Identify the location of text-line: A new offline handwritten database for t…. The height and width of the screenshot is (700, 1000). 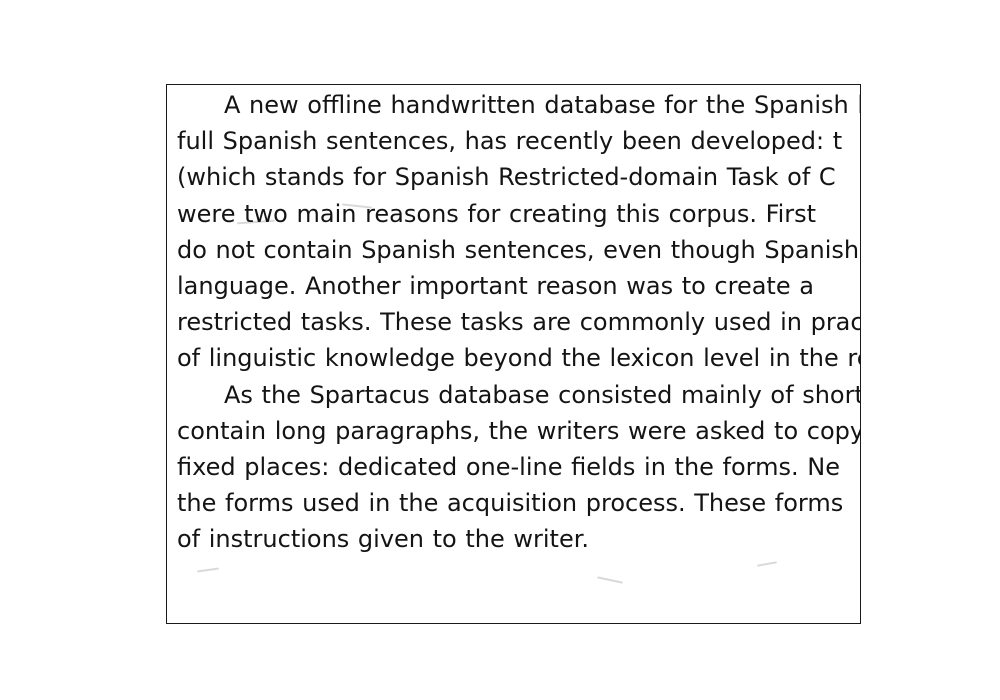
(542, 105).